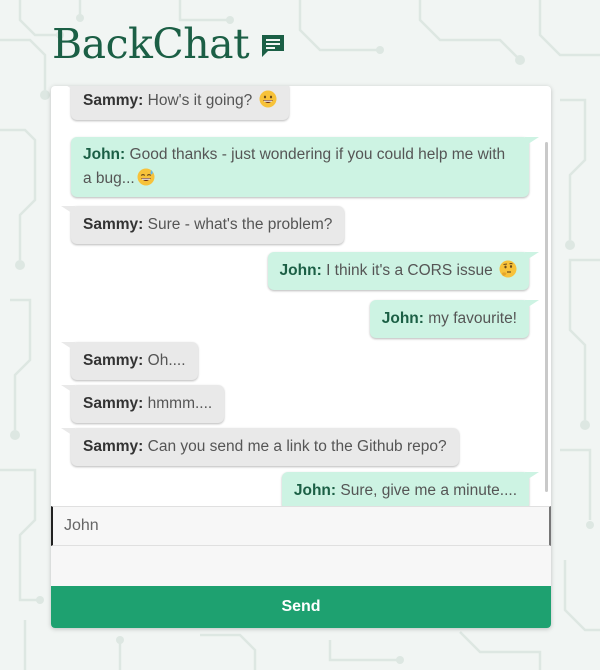  I want to click on message-text: I think it's a CORS issue, so click(409, 270).